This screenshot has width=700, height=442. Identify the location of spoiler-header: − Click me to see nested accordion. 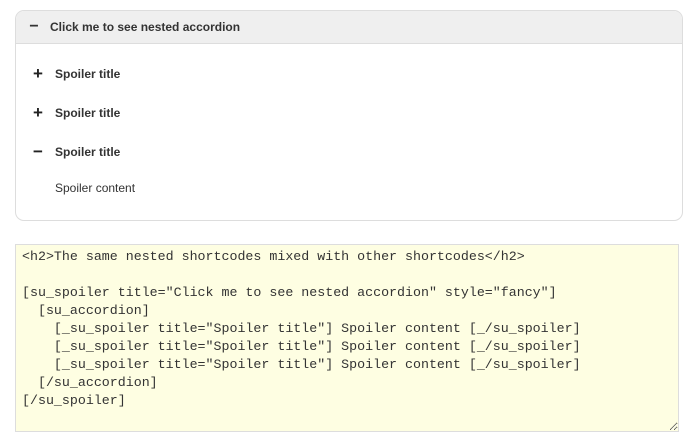
(349, 27).